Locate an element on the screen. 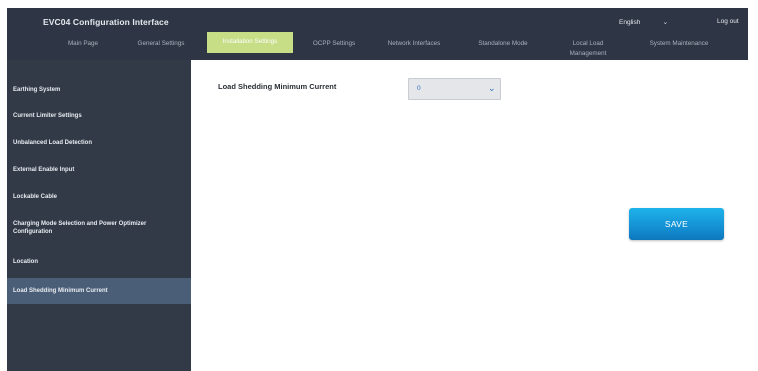 Image resolution: width=758 pixels, height=371 pixels. sidebar-item-location: Location is located at coordinates (99, 262).